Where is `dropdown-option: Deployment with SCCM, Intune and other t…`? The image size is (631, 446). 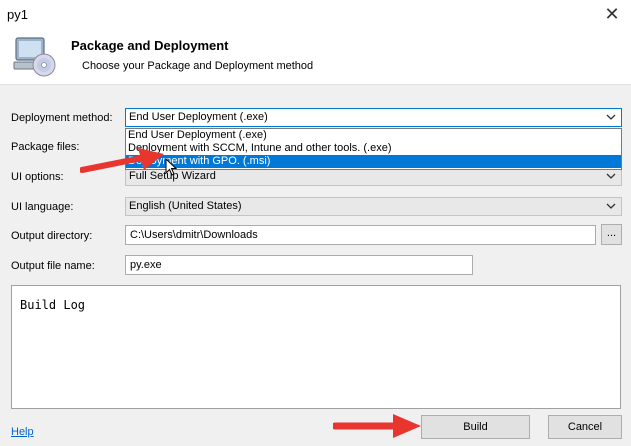
dropdown-option: Deployment with SCCM, Intune and other t… is located at coordinates (373, 148).